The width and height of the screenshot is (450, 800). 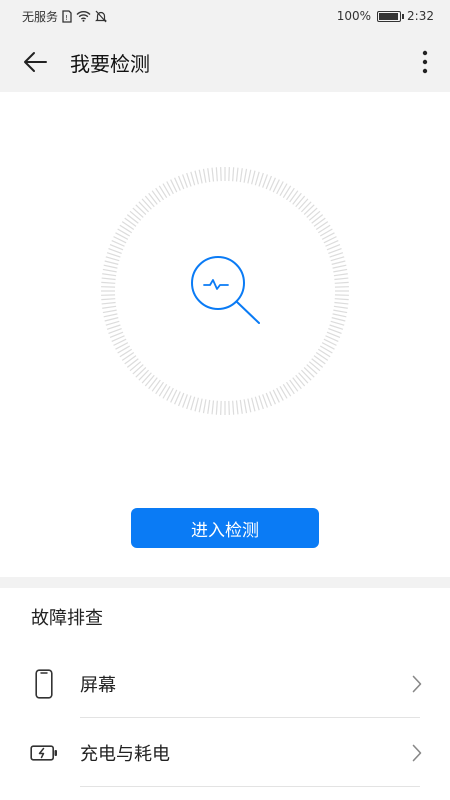 I want to click on back-button, so click(x=35, y=62).